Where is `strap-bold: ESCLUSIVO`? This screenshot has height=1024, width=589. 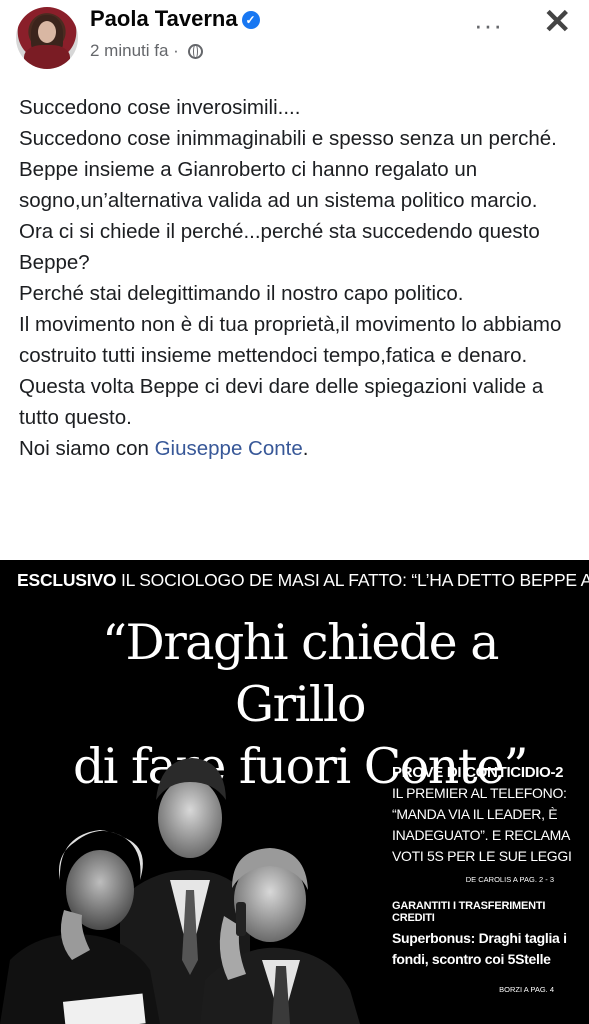 strap-bold: ESCLUSIVO is located at coordinates (67, 580).